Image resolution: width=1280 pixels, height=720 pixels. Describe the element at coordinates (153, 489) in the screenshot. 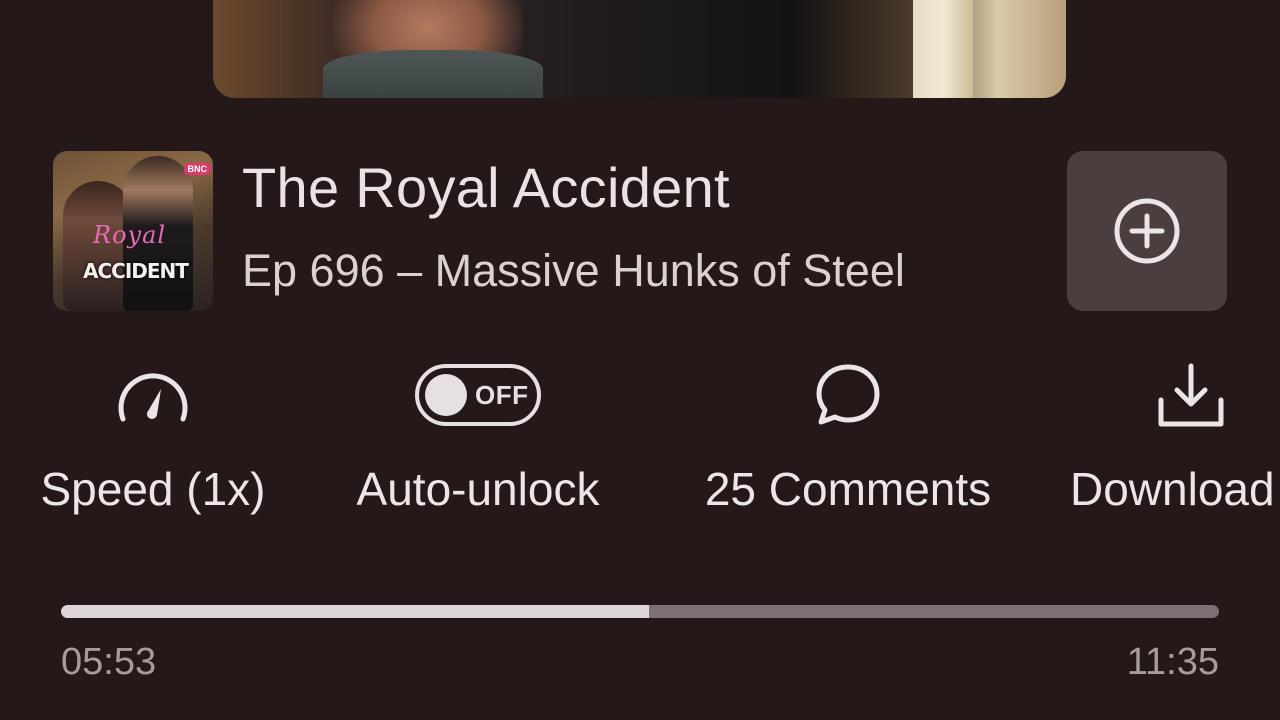

I see `speed-label: Speed (1x)` at that location.